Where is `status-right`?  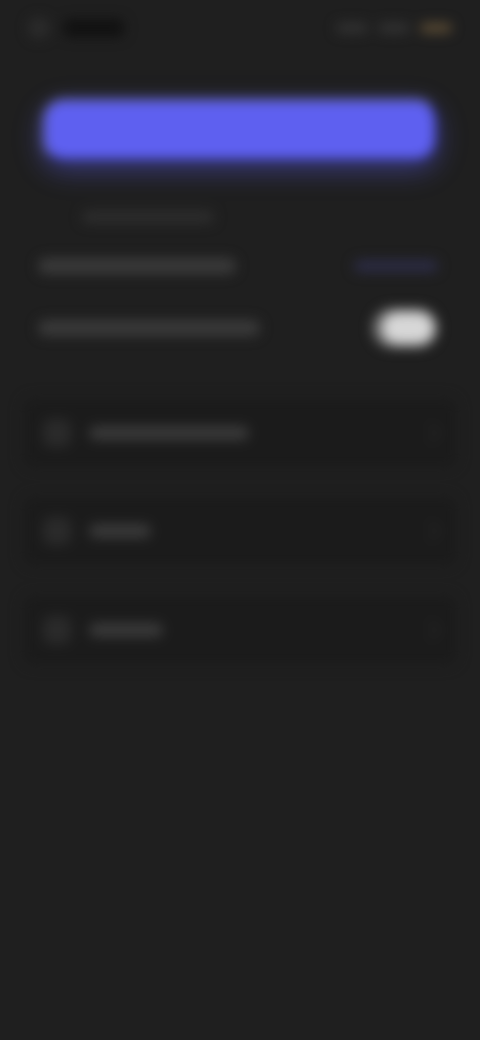
status-right is located at coordinates (394, 28).